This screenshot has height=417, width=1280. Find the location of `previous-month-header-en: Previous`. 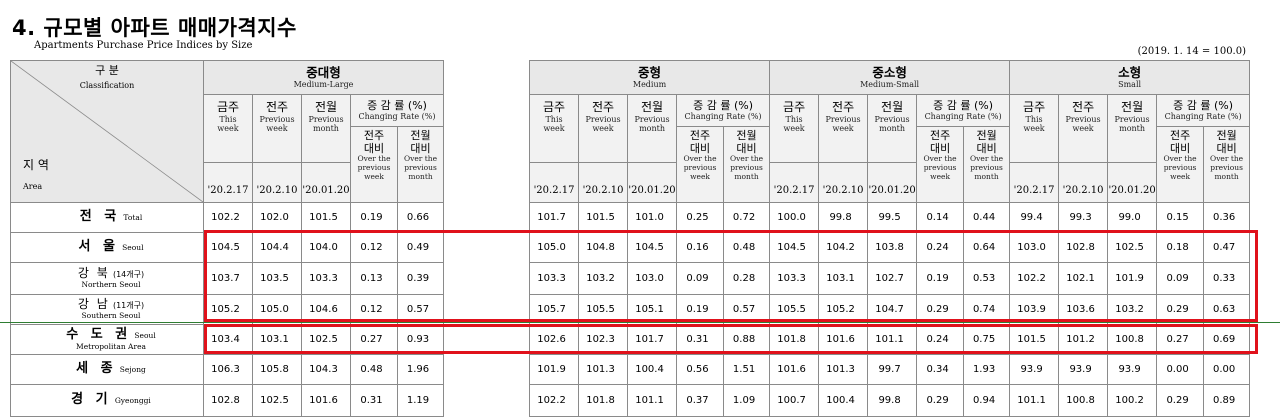

previous-month-header-en: Previous is located at coordinates (892, 119).